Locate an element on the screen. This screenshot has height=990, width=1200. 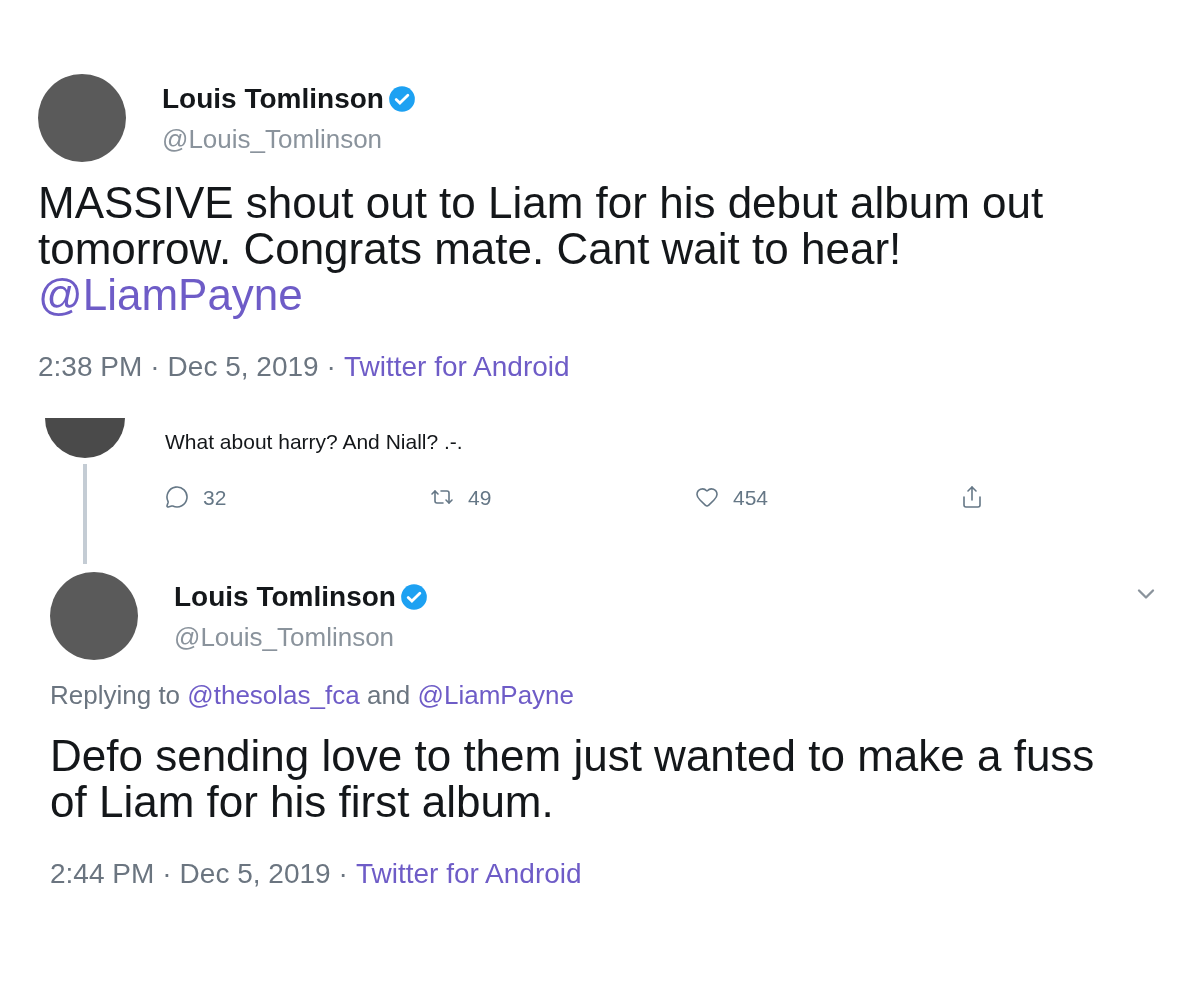
action-count: 32 is located at coordinates (215, 497).